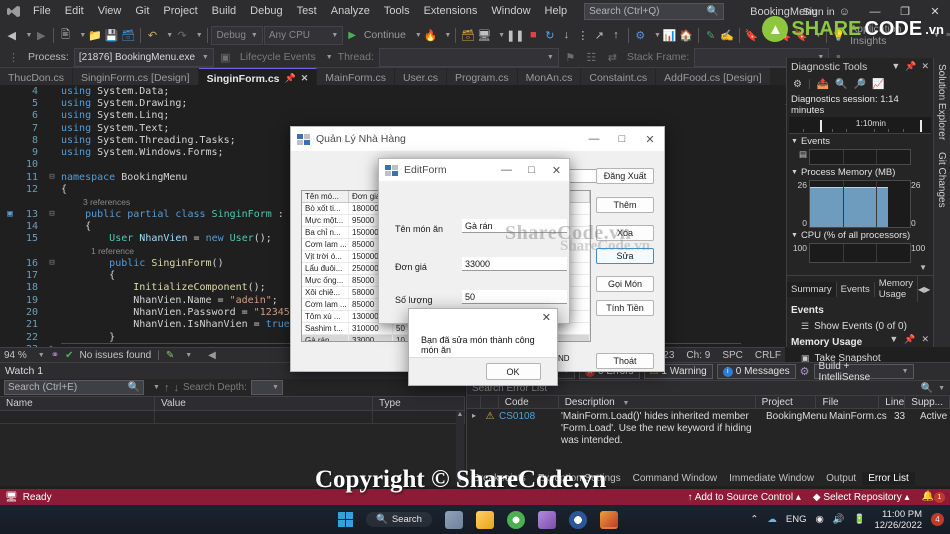 This screenshot has width=950, height=534. I want to click on events-section-header: ▼ Events, so click(860, 141).